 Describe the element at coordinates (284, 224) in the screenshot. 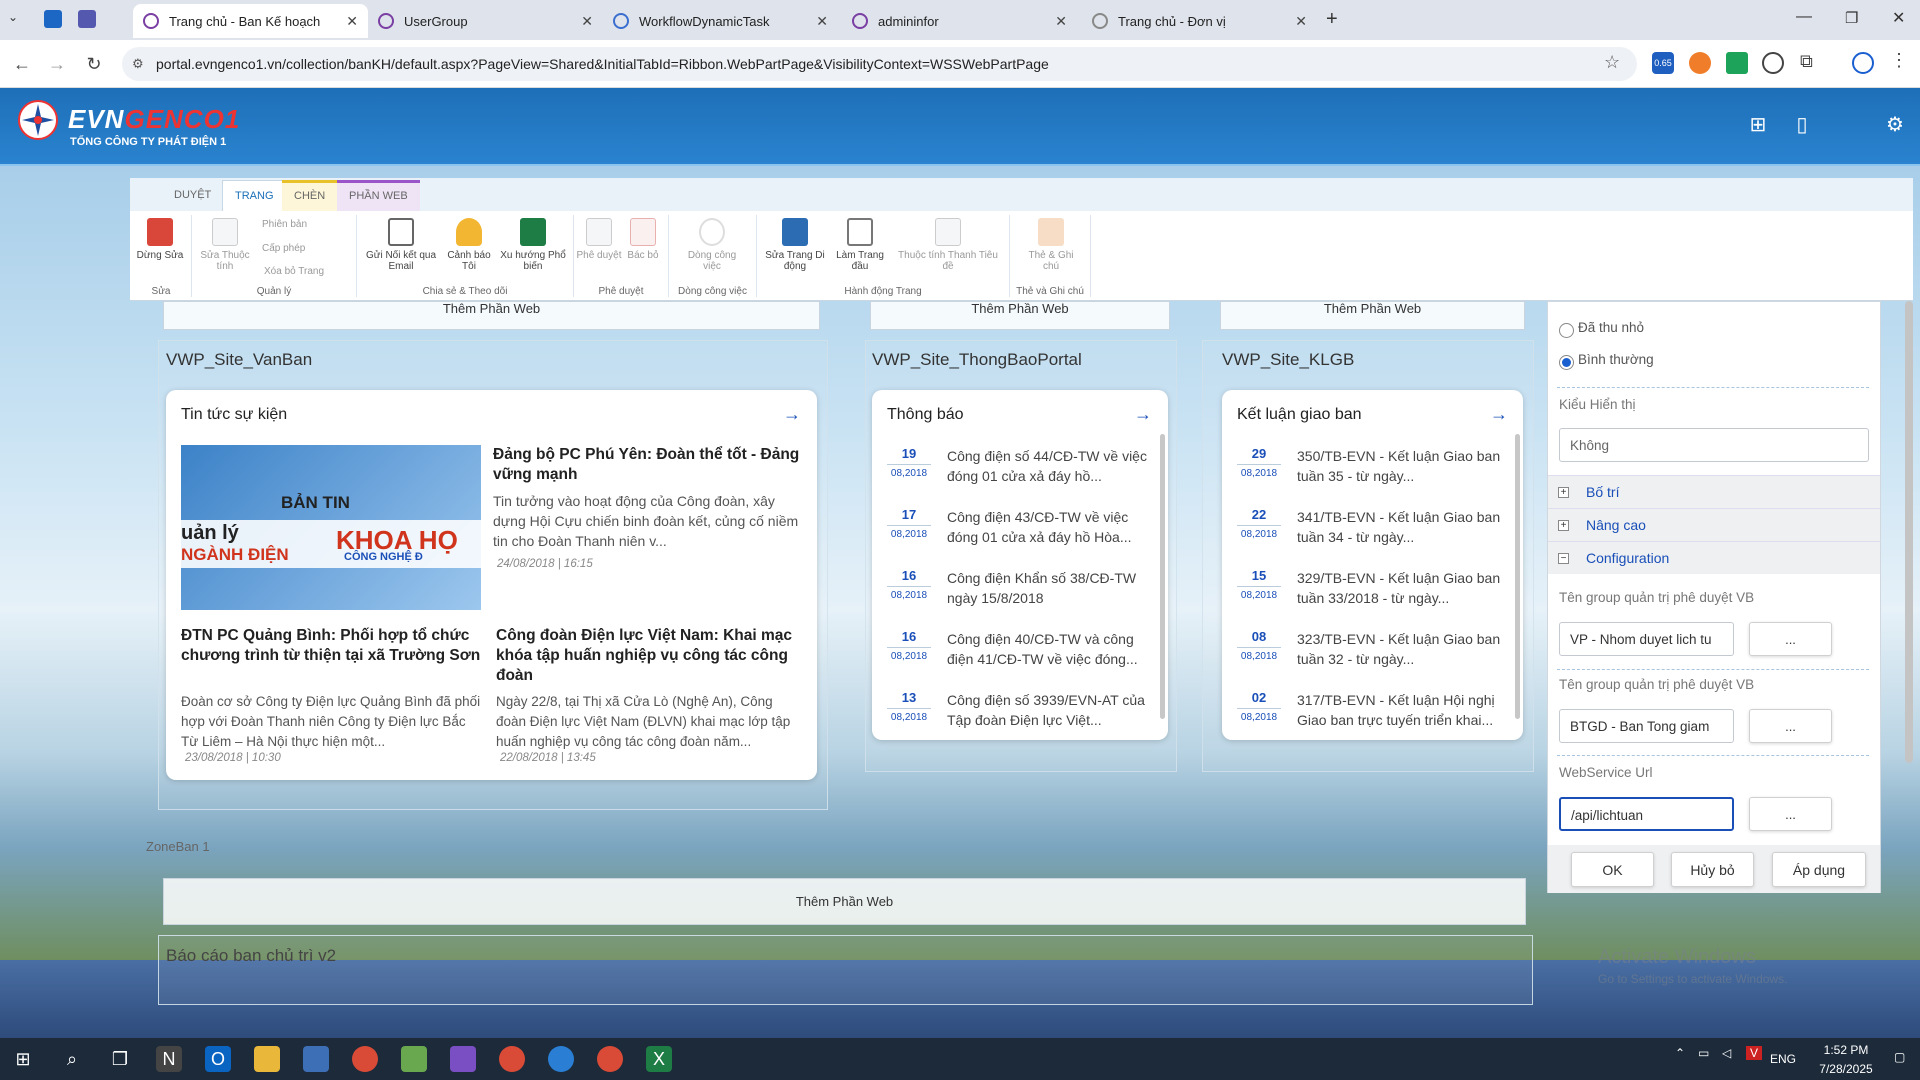

I see `version-history-button: Phiên bản` at that location.